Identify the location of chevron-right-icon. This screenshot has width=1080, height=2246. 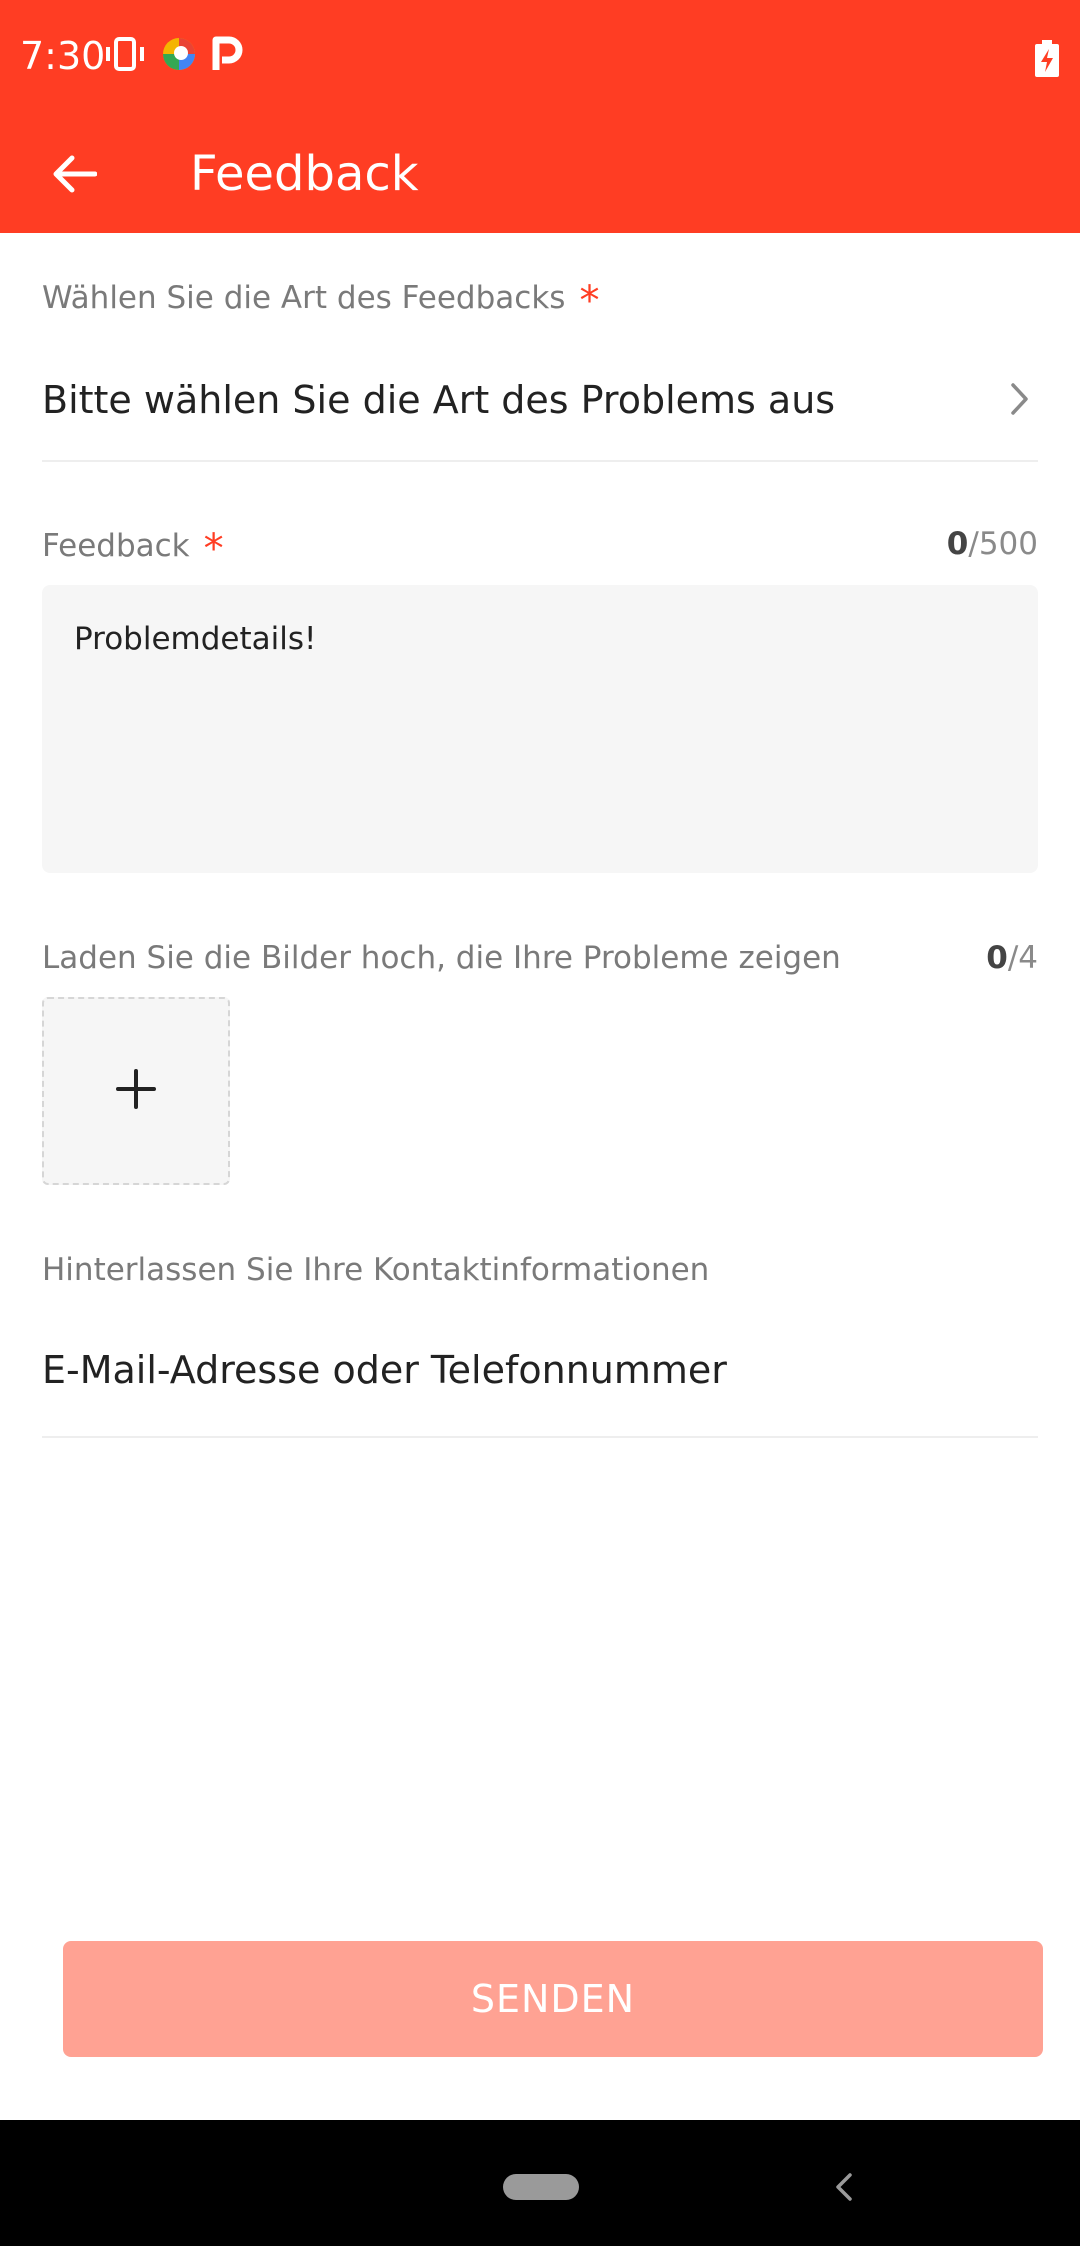
(1020, 401).